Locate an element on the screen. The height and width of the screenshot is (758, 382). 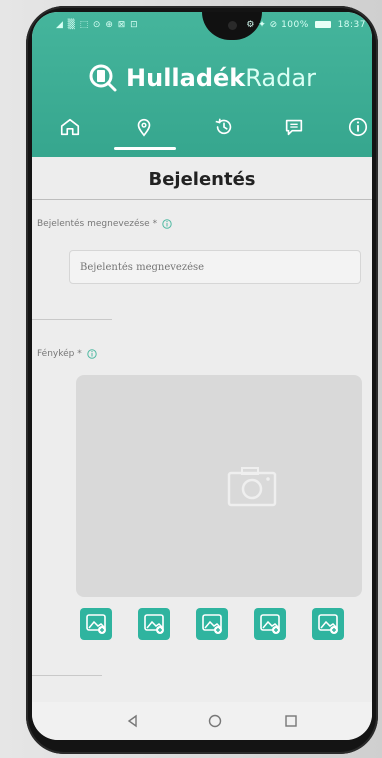
recents-button is located at coordinates (291, 721).